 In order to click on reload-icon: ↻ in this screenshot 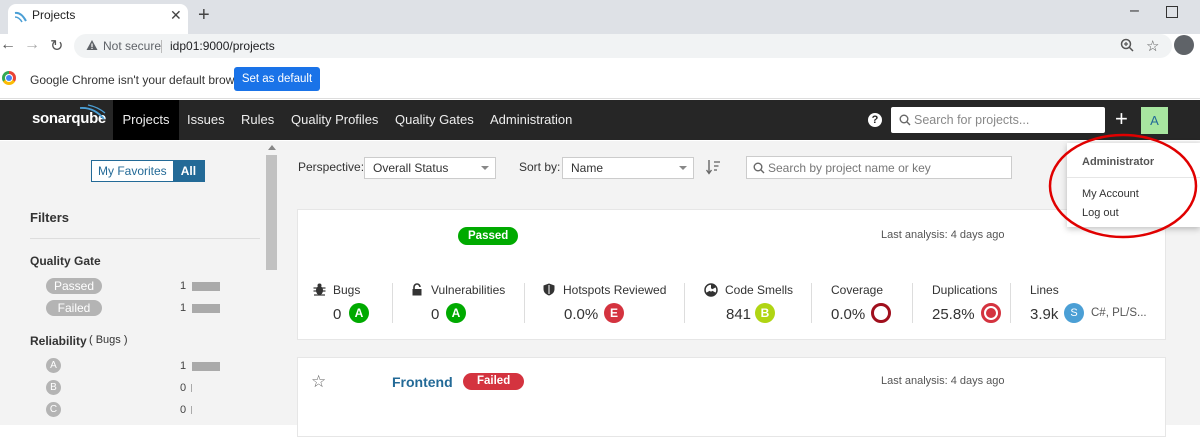, I will do `click(56, 46)`.